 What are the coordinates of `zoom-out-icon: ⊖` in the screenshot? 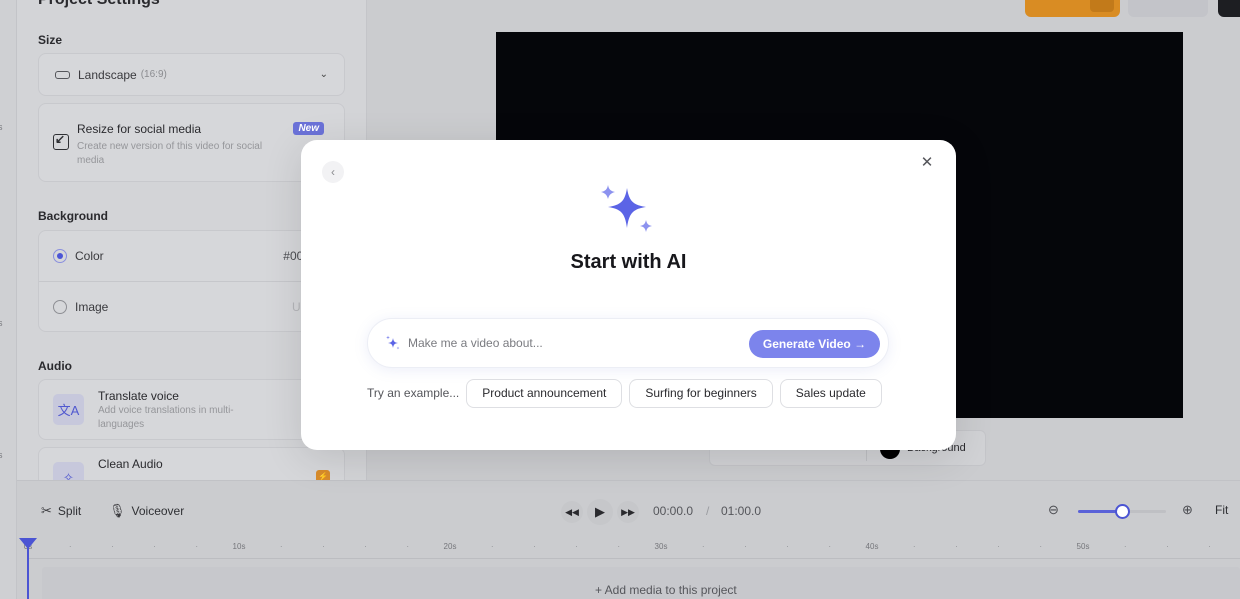 It's located at (1053, 510).